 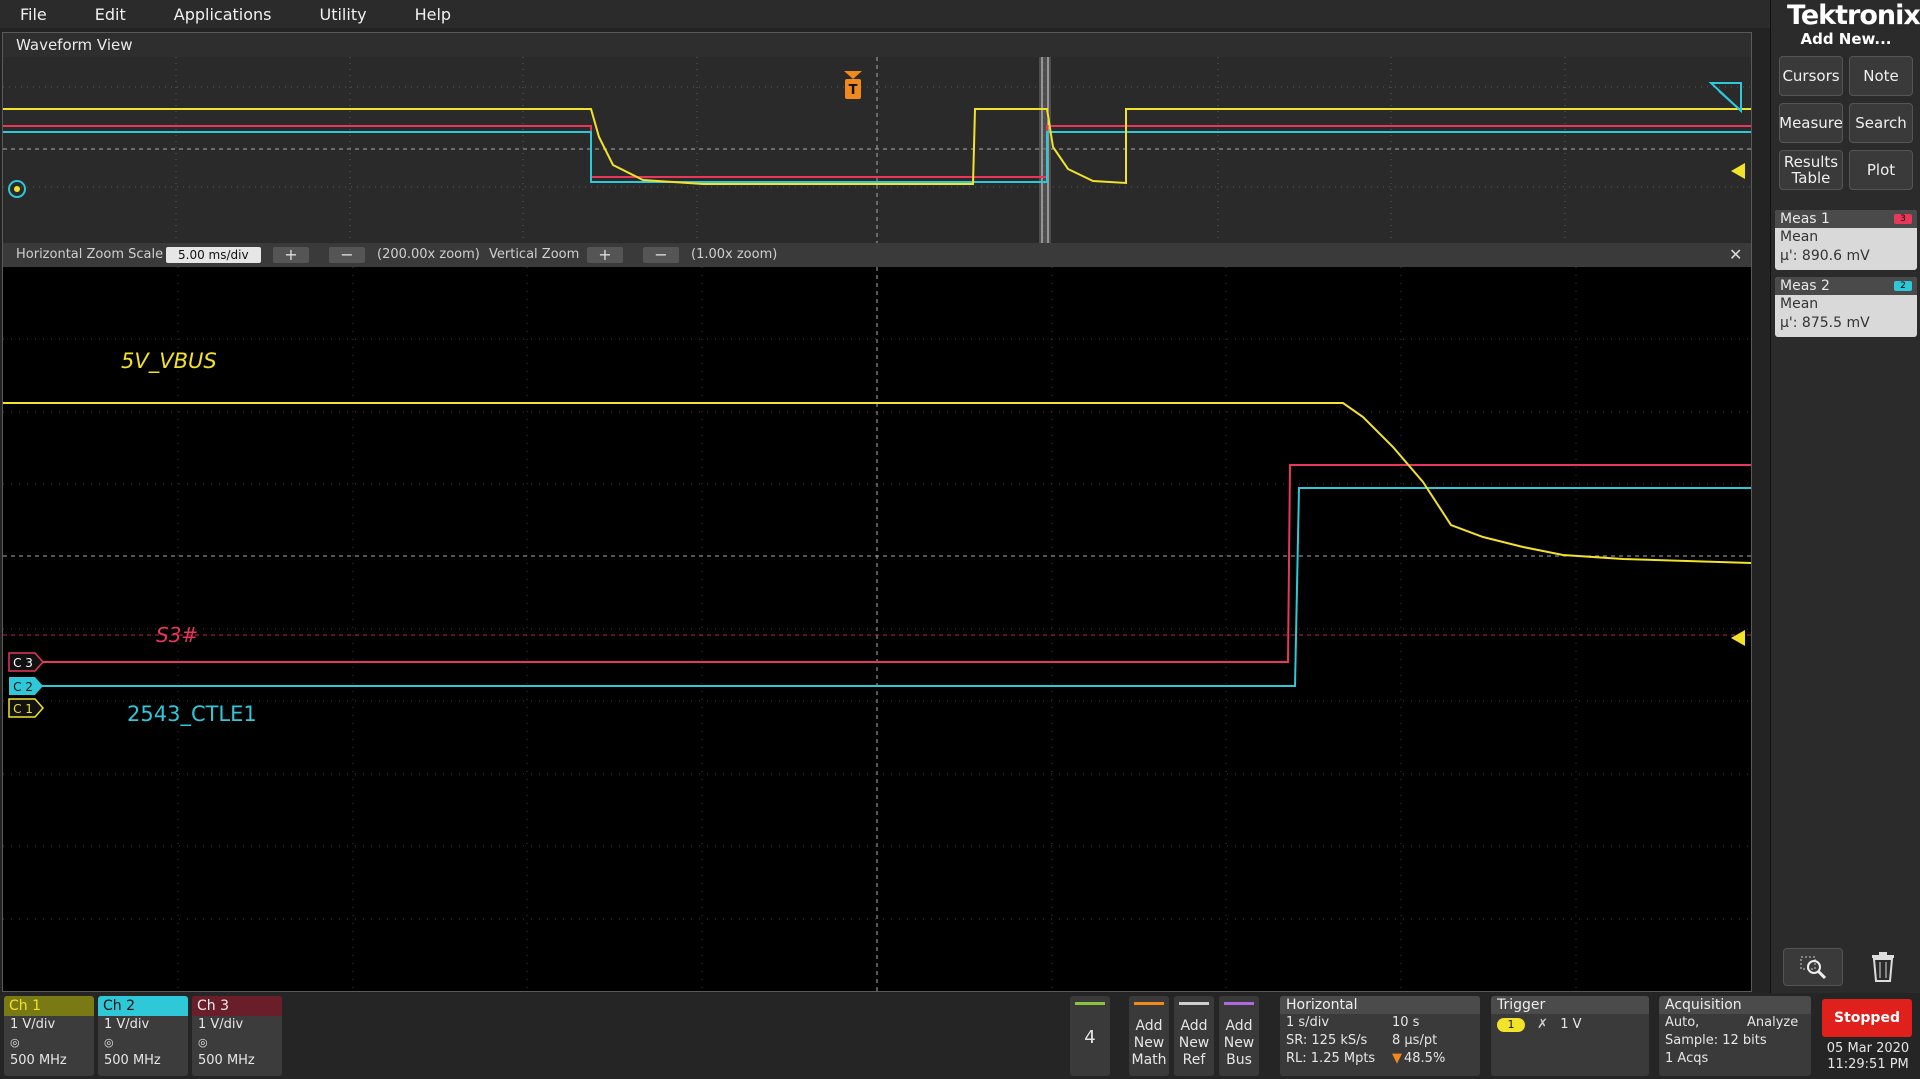 What do you see at coordinates (90, 254) in the screenshot?
I see `horizontal-zoom-label: Horizontal Zoom Scale` at bounding box center [90, 254].